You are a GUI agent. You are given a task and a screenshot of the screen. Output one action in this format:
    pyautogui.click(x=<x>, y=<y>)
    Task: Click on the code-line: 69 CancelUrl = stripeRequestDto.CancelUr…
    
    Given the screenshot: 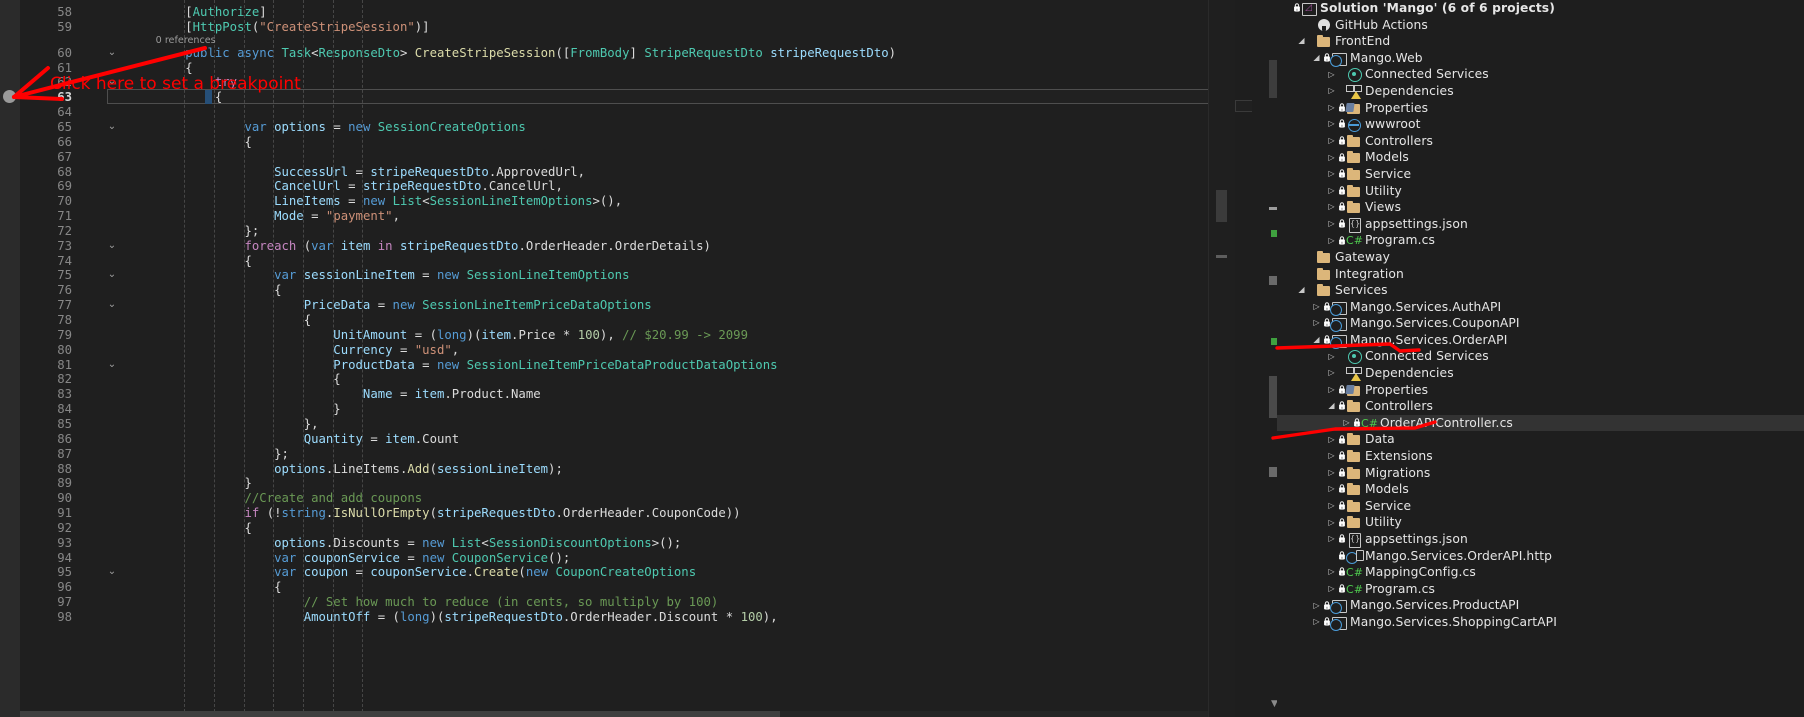 What is the action you would take?
    pyautogui.click(x=614, y=186)
    